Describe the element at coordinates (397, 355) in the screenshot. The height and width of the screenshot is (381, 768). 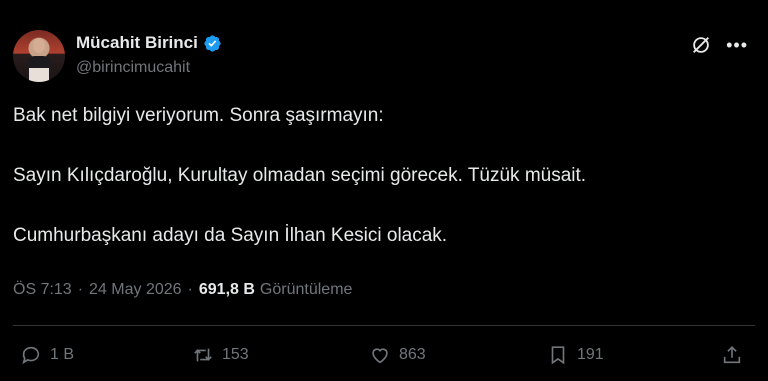
I see `like-button: 863` at that location.